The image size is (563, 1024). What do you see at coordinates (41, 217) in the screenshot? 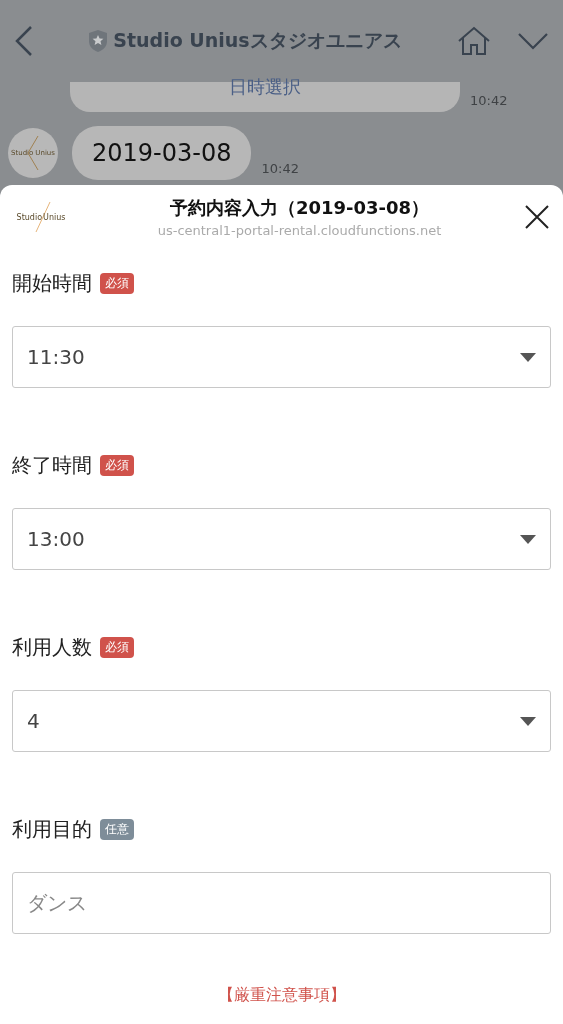
I see `logo: StudioUnius` at bounding box center [41, 217].